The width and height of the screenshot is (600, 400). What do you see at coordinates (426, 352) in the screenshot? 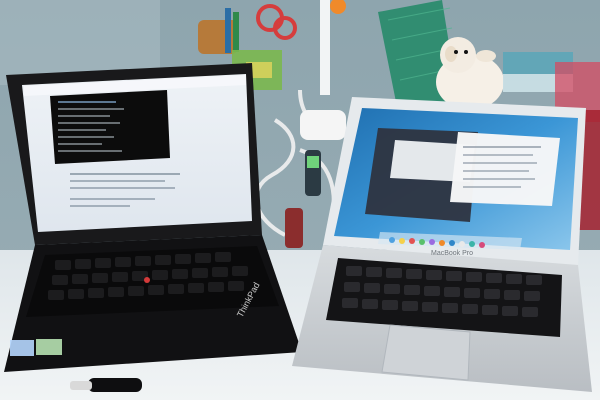
I see `right-laptop-trackpad` at bounding box center [426, 352].